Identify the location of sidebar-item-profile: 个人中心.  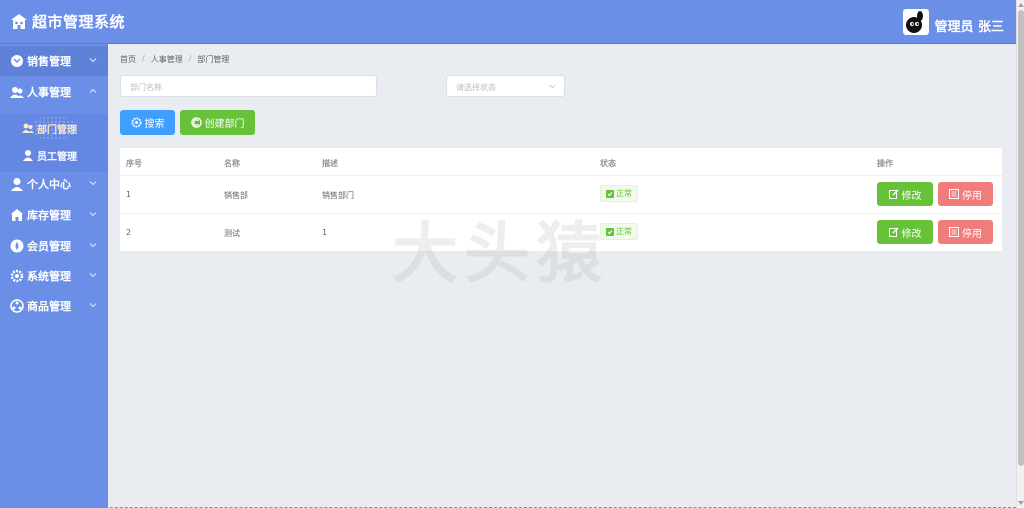
(54, 184).